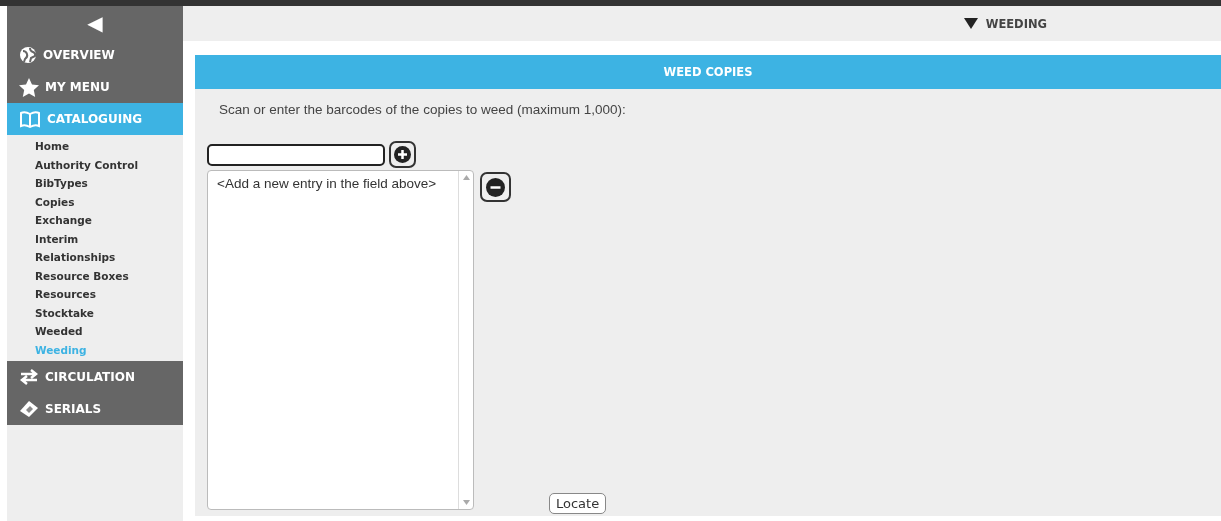 The image size is (1221, 521). What do you see at coordinates (30, 119) in the screenshot?
I see `book-icon` at bounding box center [30, 119].